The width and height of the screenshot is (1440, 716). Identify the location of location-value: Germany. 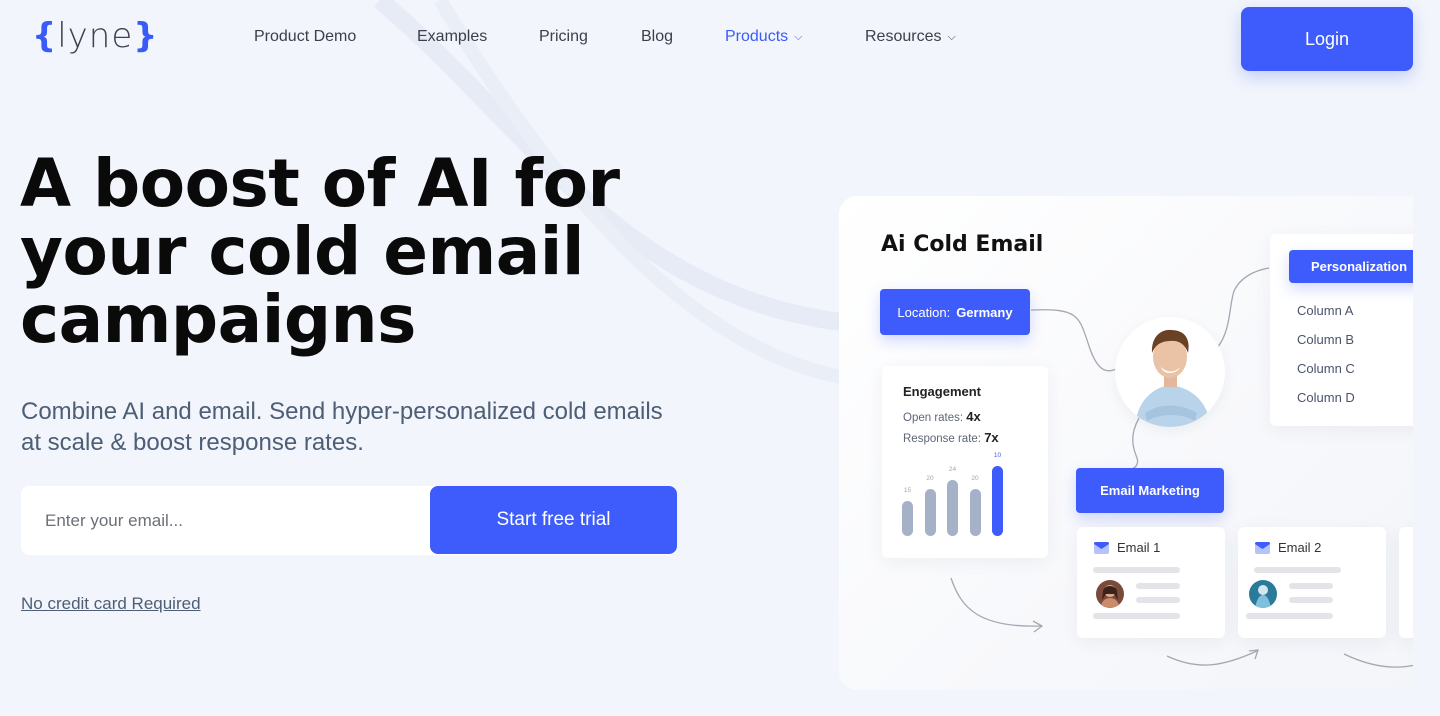
(984, 312).